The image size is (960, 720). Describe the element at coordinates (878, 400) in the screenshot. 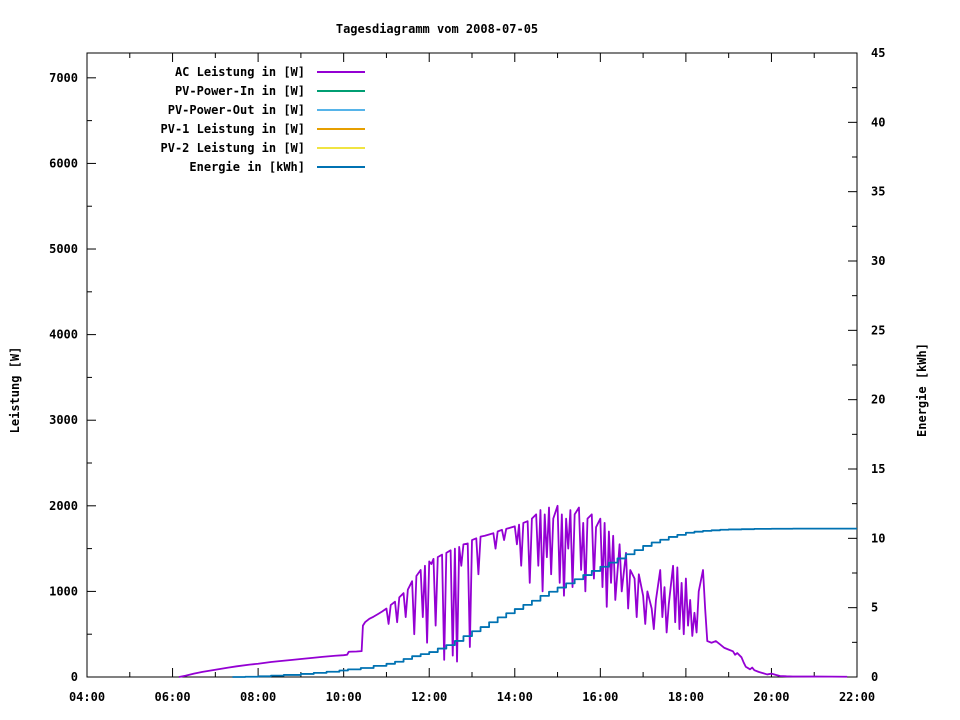

I see `right-y-tick-label: 20` at that location.